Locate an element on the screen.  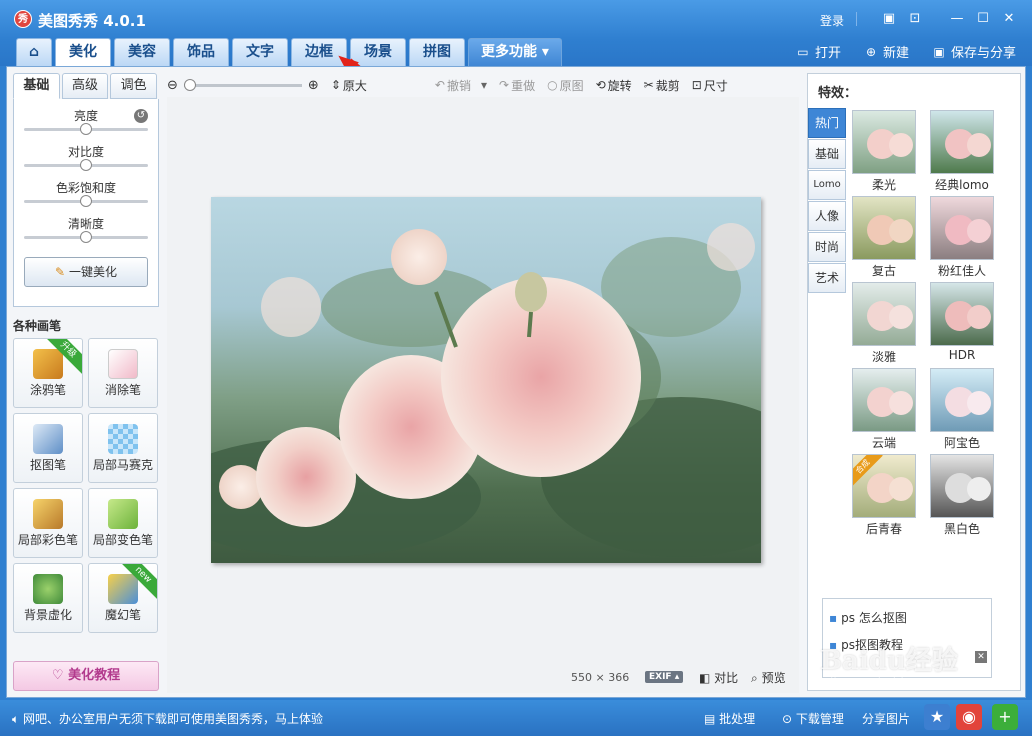
sharpness-slider is located at coordinates (86, 237).